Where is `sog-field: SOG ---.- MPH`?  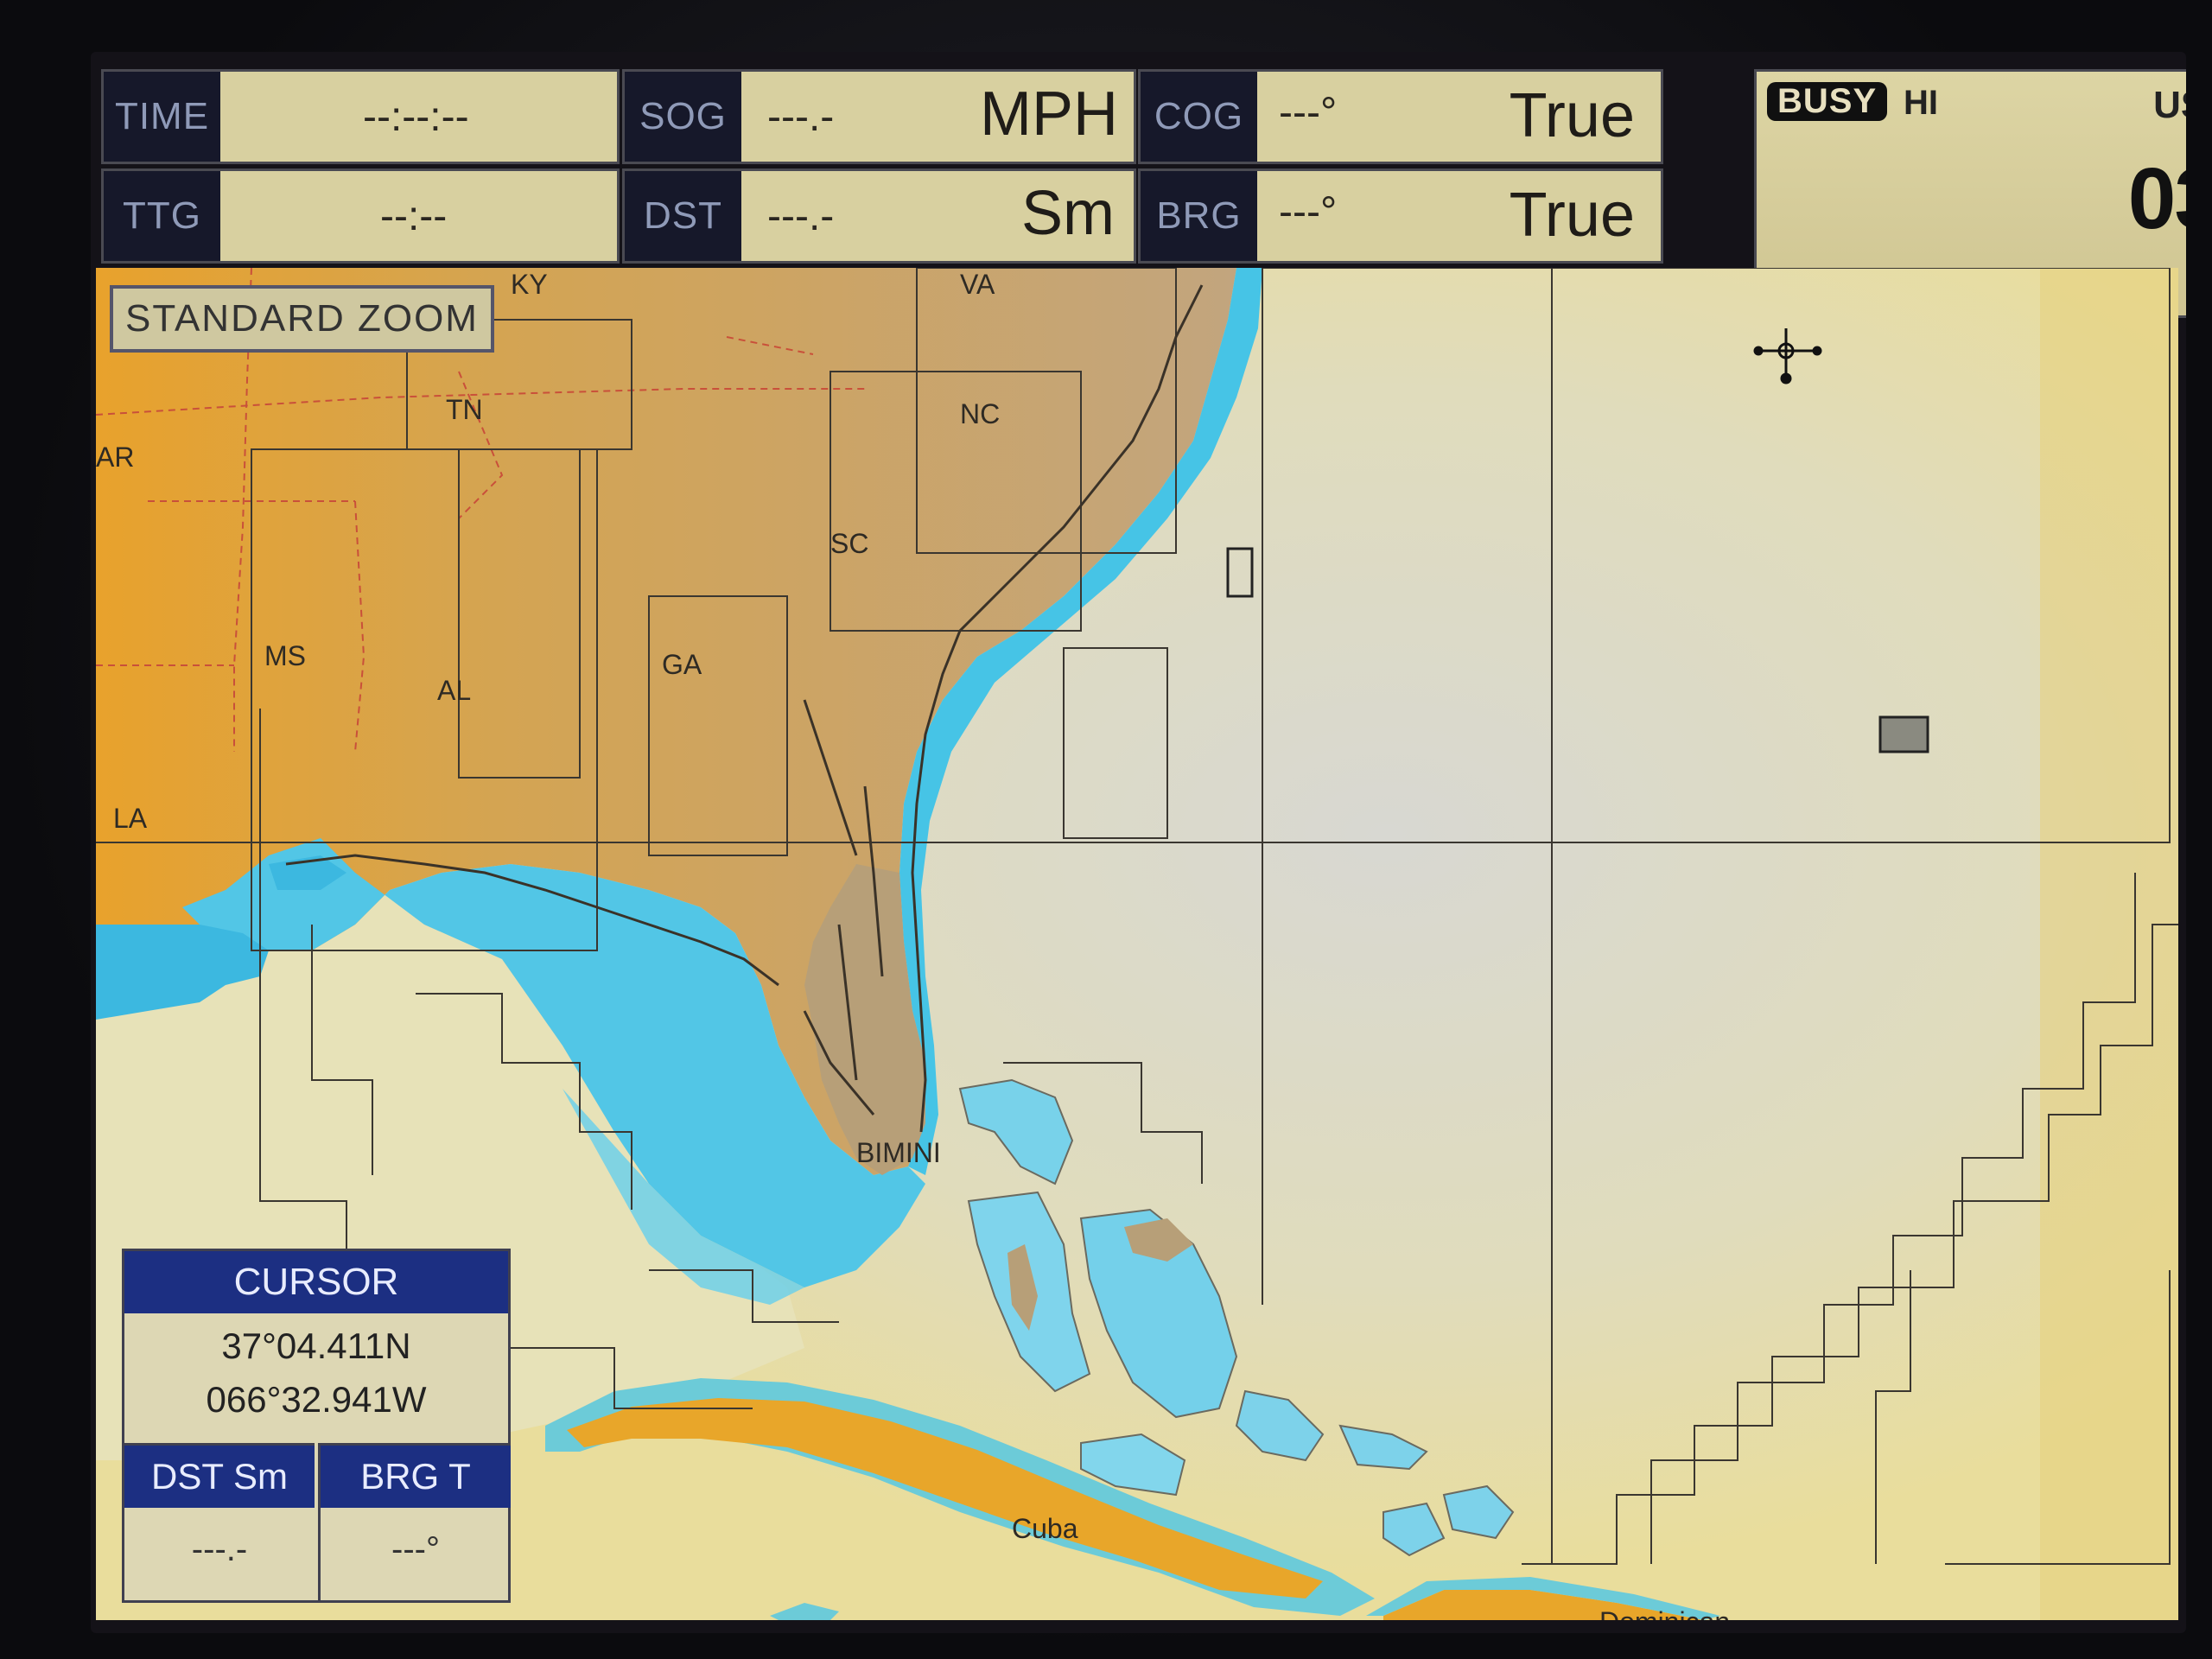 sog-field: SOG ---.- MPH is located at coordinates (879, 116).